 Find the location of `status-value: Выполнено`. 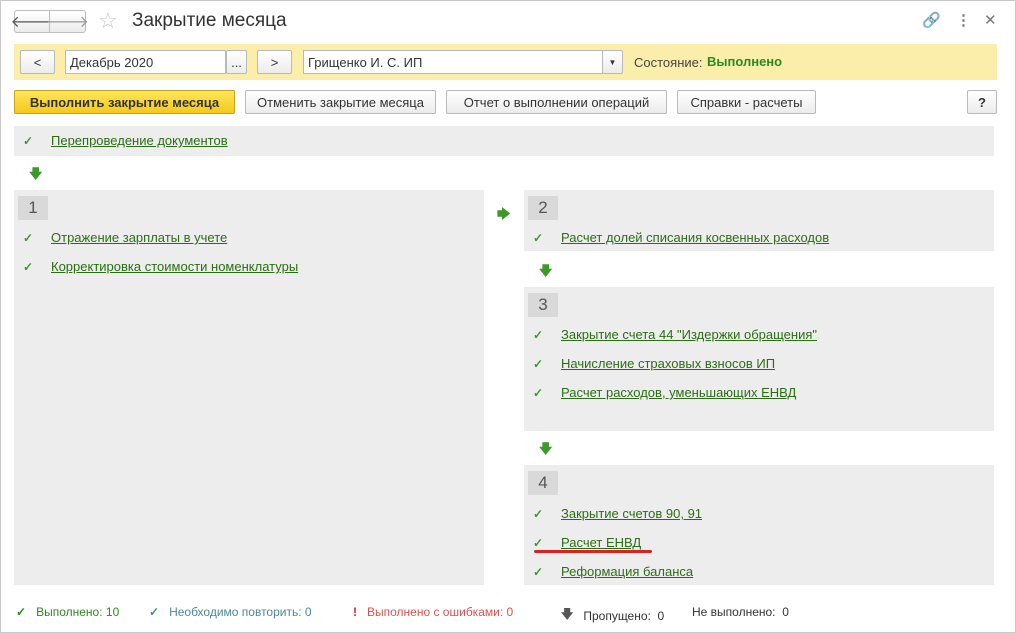

status-value: Выполнено is located at coordinates (745, 61).